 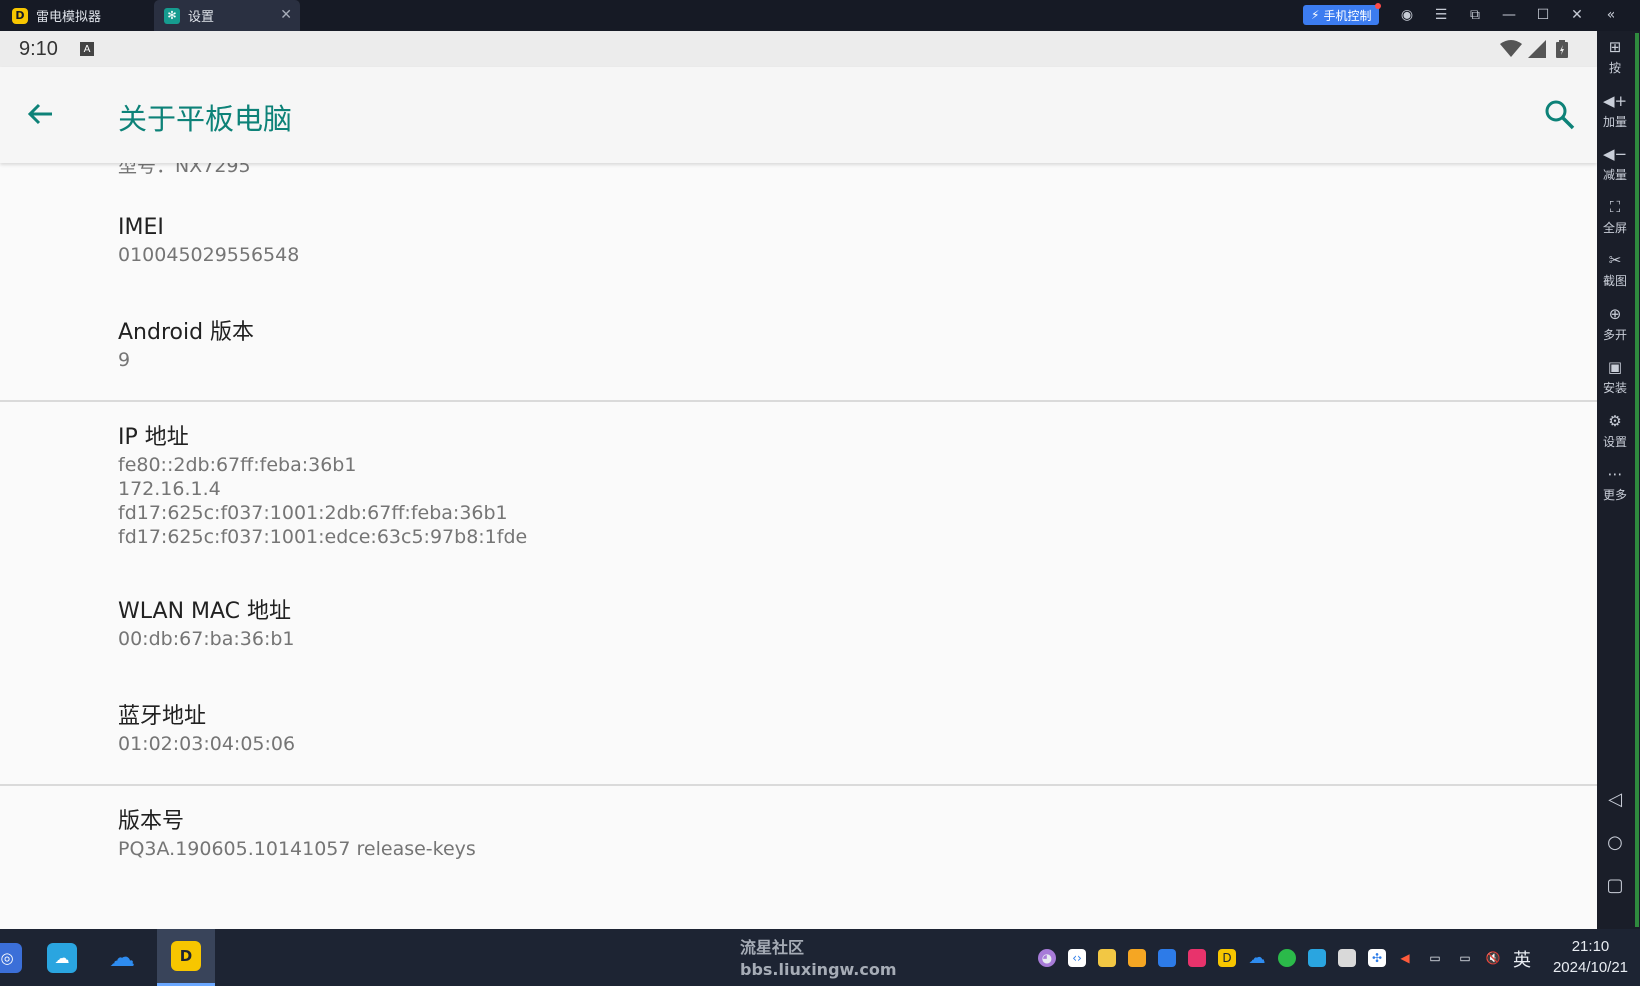 I want to click on sidebar-volume-down-button: ◀− 减量, so click(x=1615, y=163).